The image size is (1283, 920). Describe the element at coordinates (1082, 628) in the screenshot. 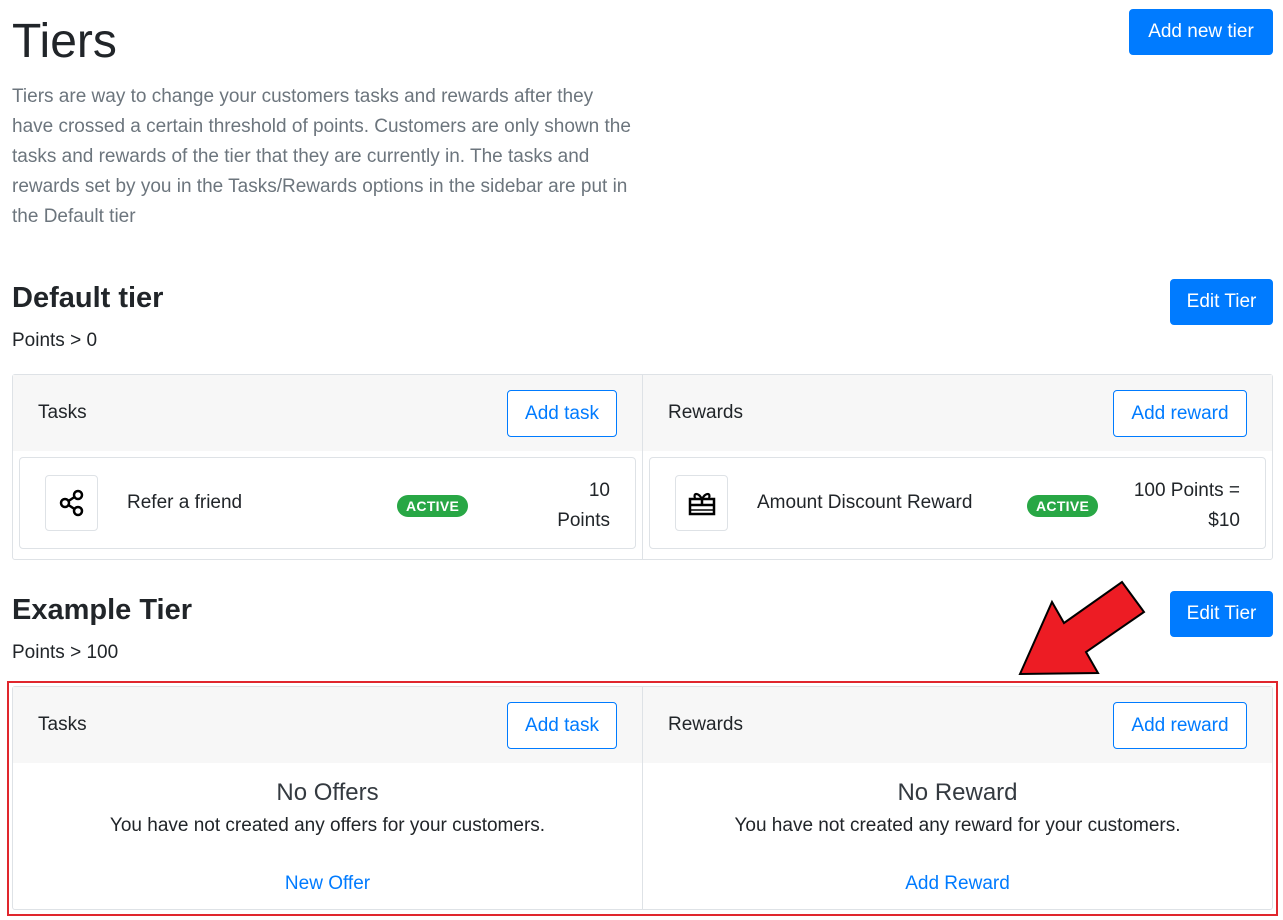

I see `annotation-arrow-icon` at that location.